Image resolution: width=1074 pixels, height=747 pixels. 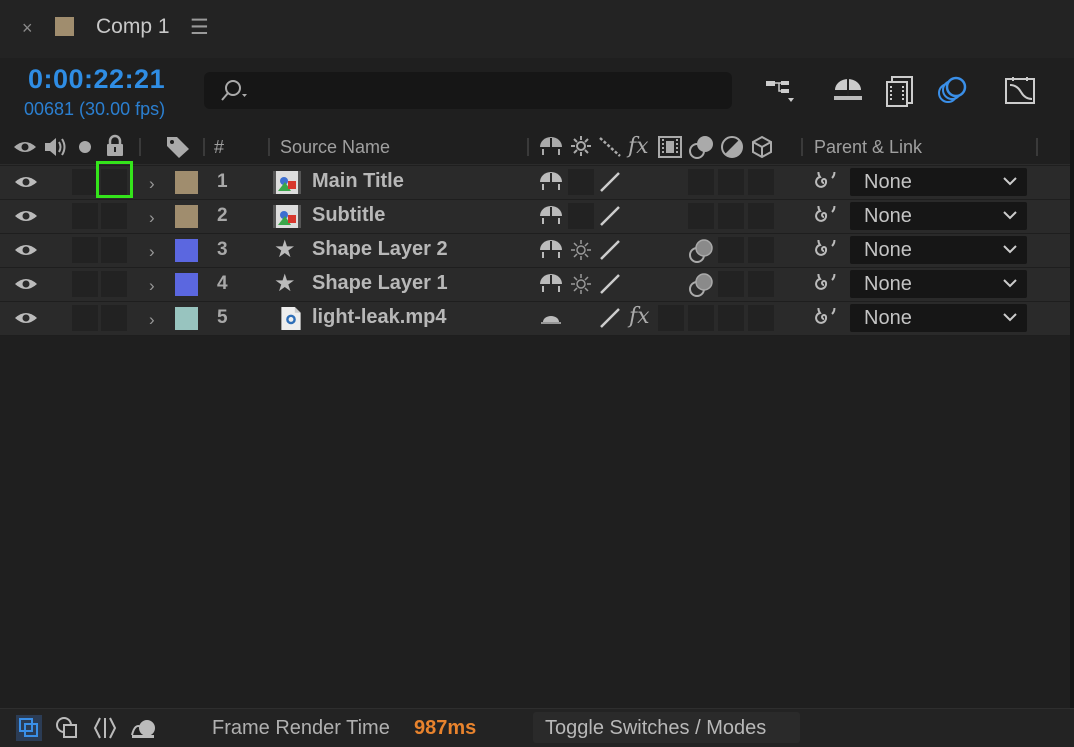 What do you see at coordinates (105, 728) in the screenshot?
I see `in-out-duration-pane-icon` at bounding box center [105, 728].